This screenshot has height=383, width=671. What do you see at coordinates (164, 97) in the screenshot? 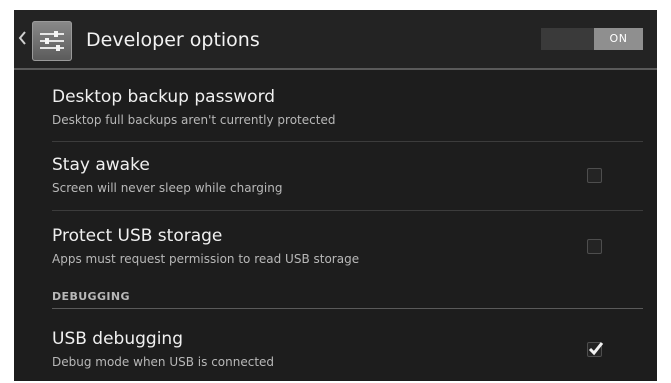
I see `pref-title: Desktop backup password` at bounding box center [164, 97].